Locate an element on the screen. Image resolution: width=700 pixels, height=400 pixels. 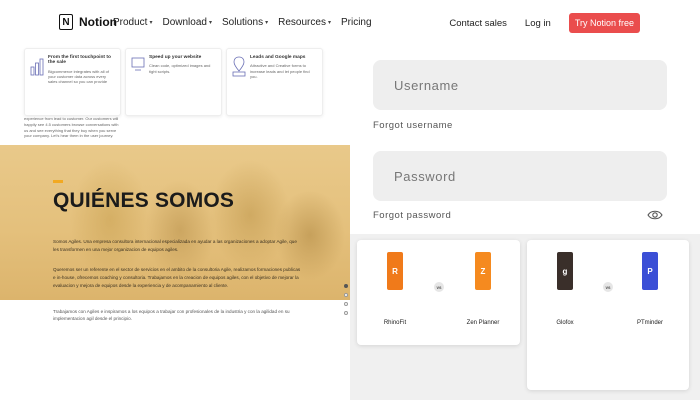
nav-label: Download is located at coordinates (184, 22).